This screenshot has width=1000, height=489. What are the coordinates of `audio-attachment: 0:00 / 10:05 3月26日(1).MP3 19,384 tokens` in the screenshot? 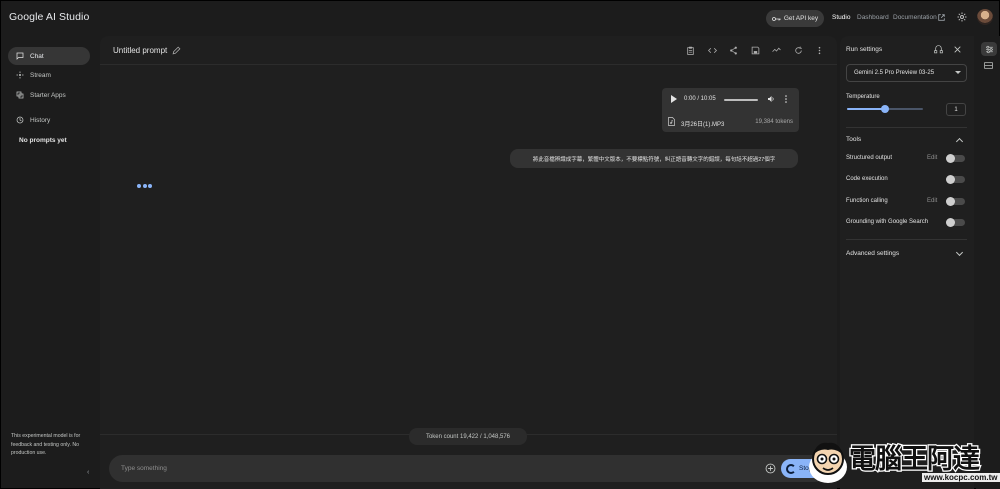 It's located at (730, 110).